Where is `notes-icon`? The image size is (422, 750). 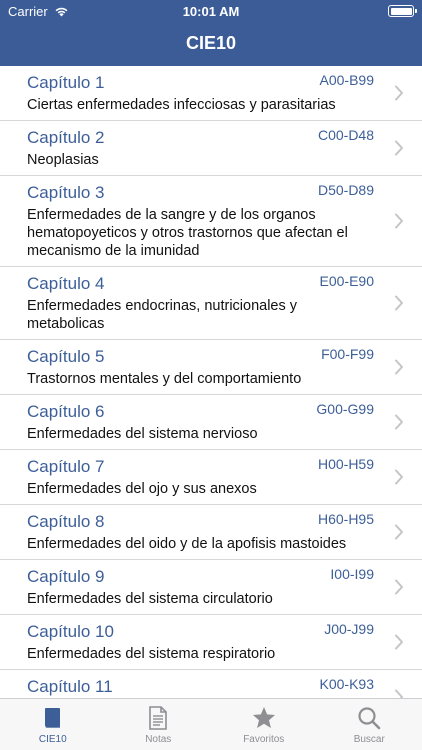
notes-icon is located at coordinates (158, 718).